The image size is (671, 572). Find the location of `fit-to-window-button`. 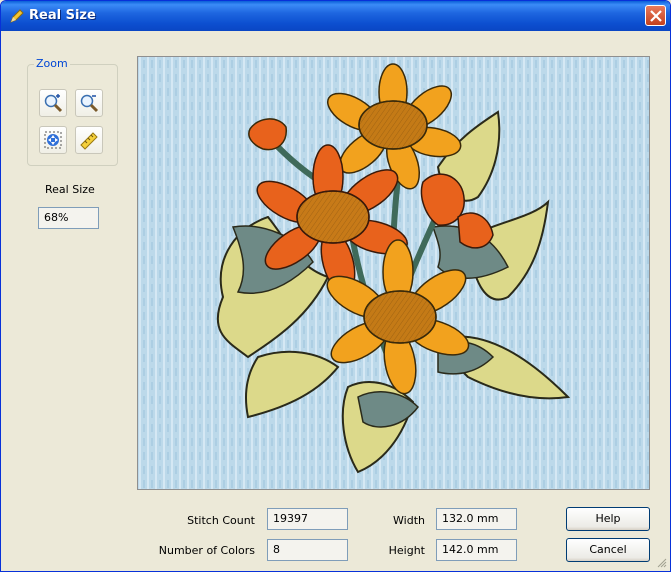

fit-to-window-button is located at coordinates (53, 140).